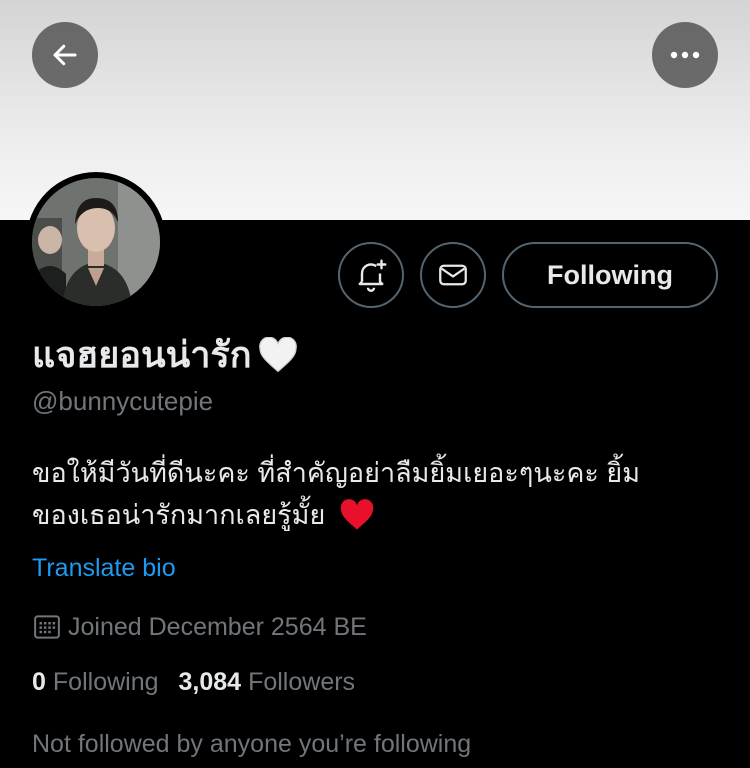  I want to click on white-heart-icon, so click(277, 354).